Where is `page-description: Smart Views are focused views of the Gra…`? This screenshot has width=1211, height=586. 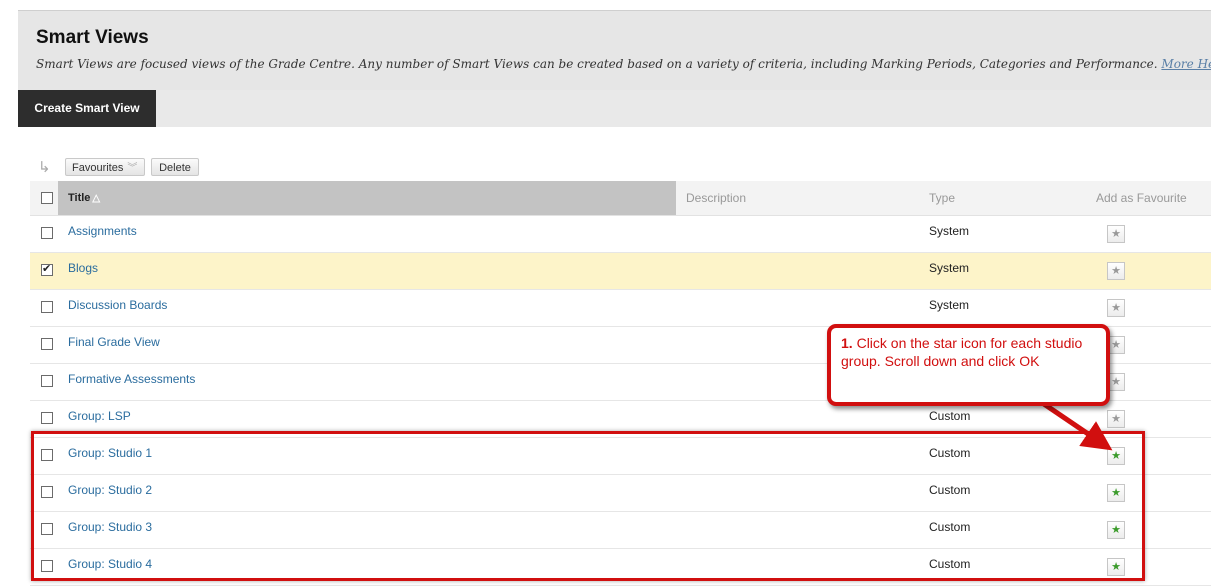 page-description: Smart Views are focused views of the Gra… is located at coordinates (623, 64).